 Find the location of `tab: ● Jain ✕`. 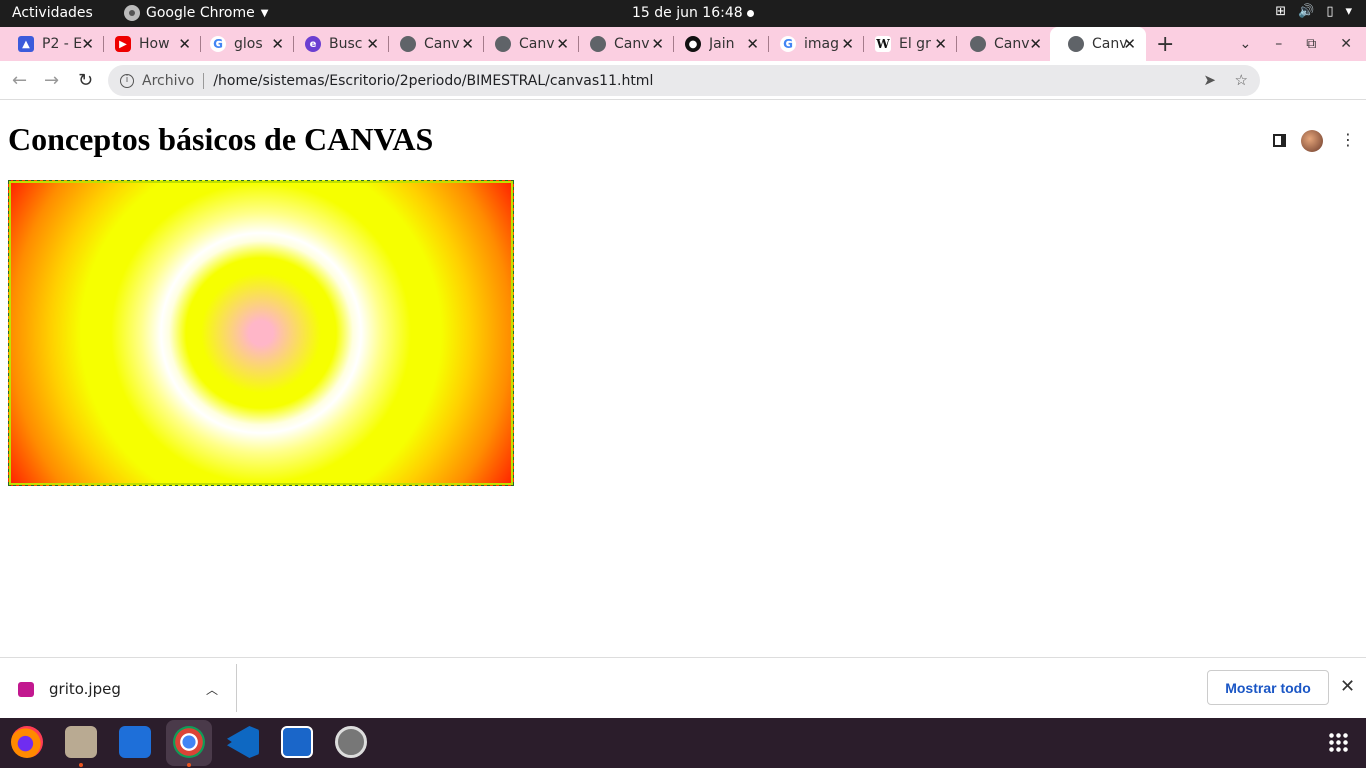

tab: ● Jain ✕ is located at coordinates (718, 44).